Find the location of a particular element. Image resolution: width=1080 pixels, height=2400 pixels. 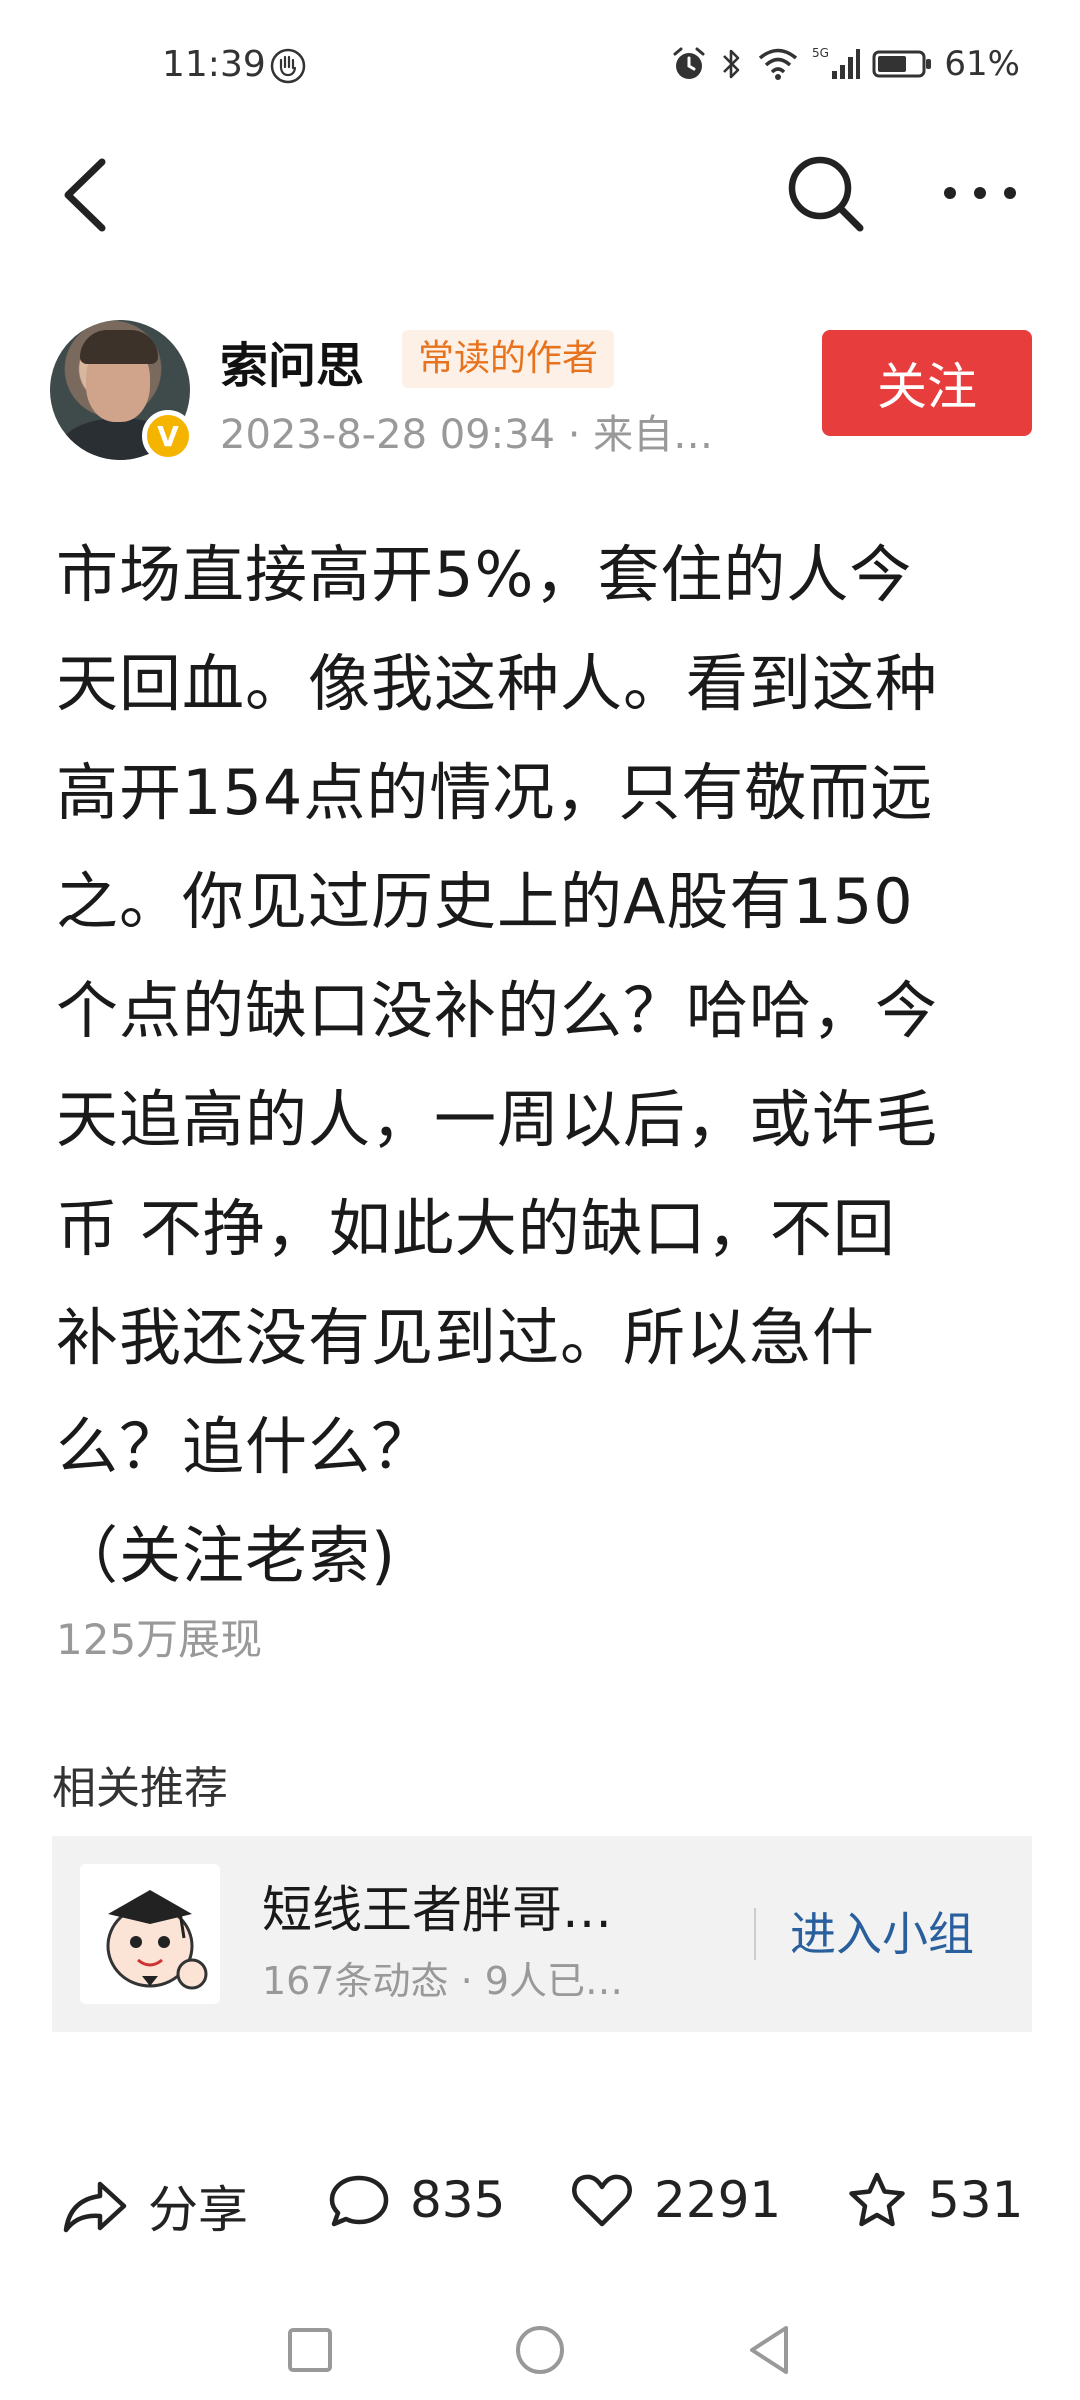

share-icon is located at coordinates (95, 2207).